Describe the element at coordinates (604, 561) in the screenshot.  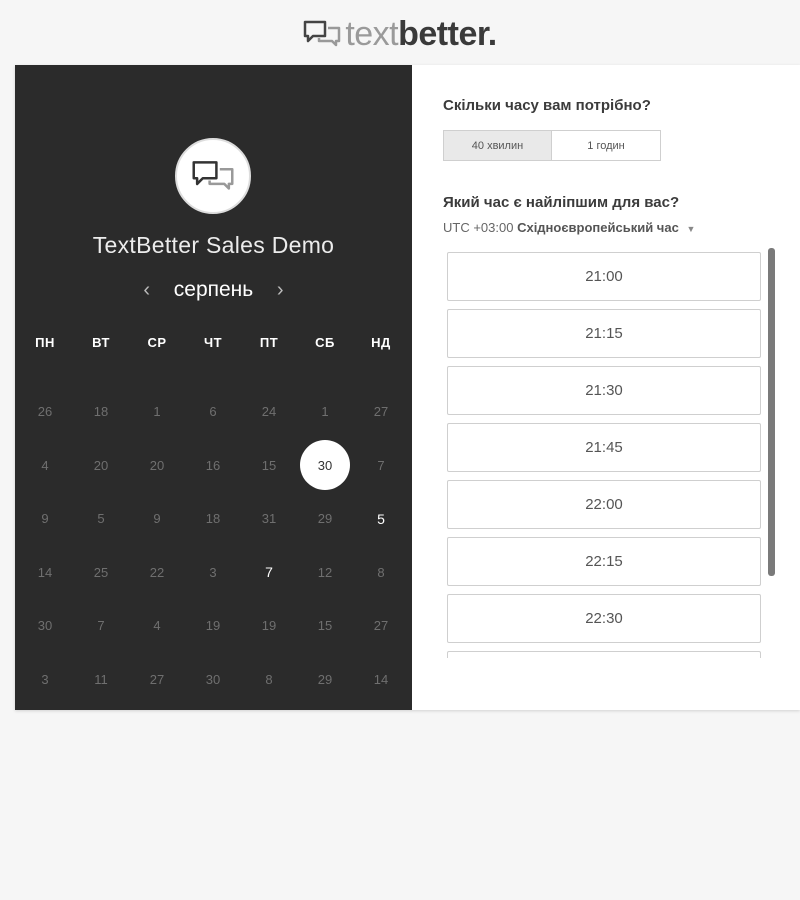
I see `time-slot-button: 22:15` at that location.